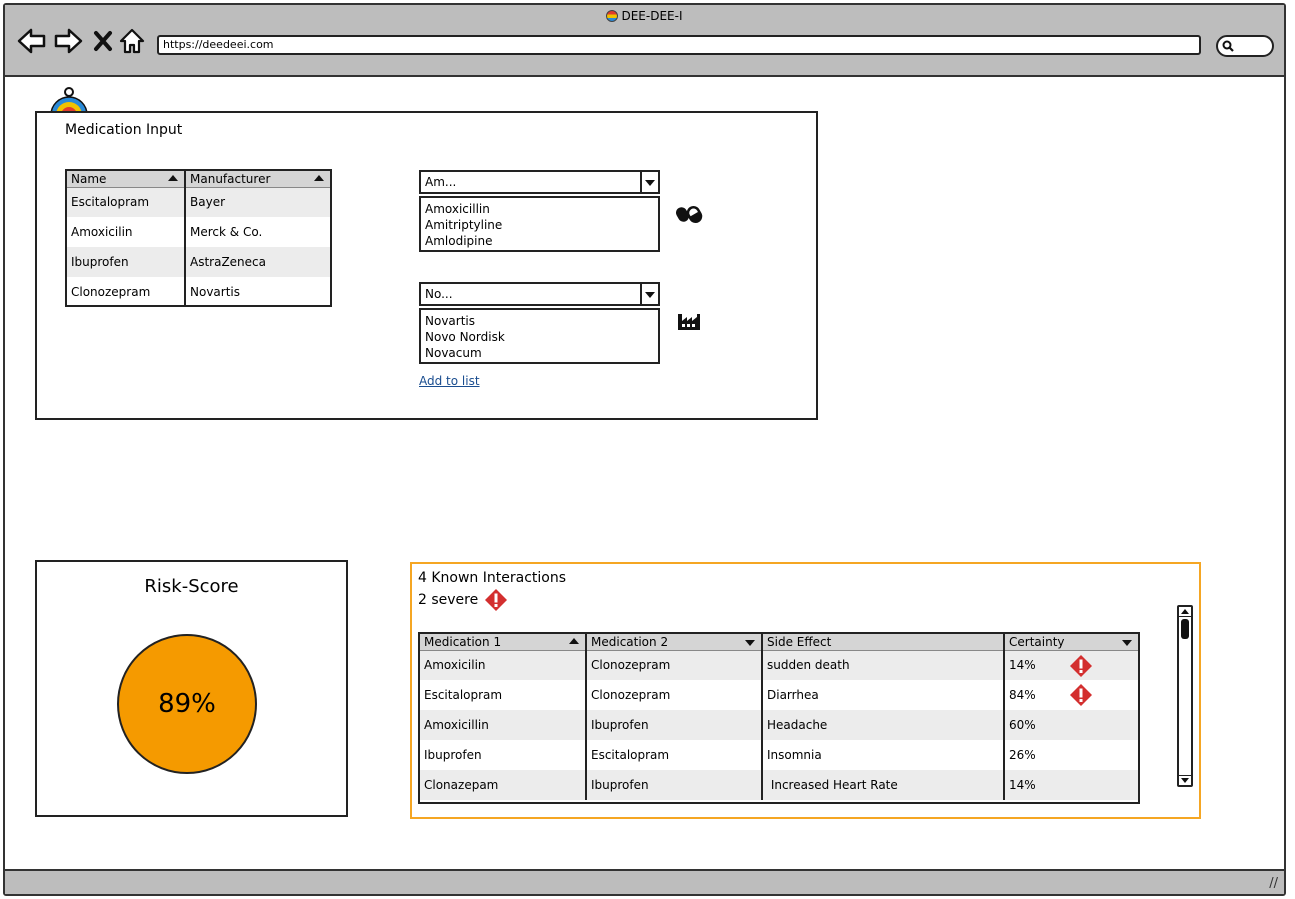 This screenshot has height=899, width=1295. Describe the element at coordinates (1185, 612) in the screenshot. I see `scroll-up-arrow-icon` at that location.